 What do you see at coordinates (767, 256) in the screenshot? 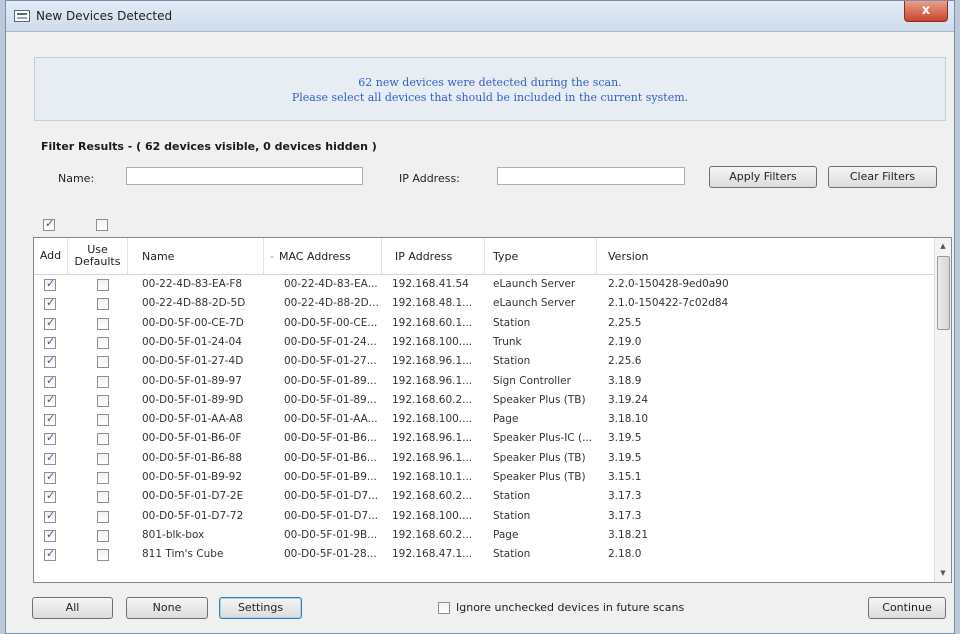
I see `column-header-version: Version` at bounding box center [767, 256].